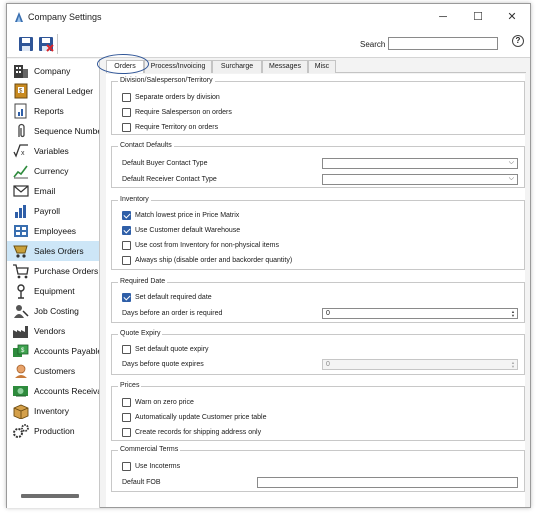 This screenshot has width=537, height=515. Describe the element at coordinates (20, 151) in the screenshot. I see `variables-icon: x` at that location.